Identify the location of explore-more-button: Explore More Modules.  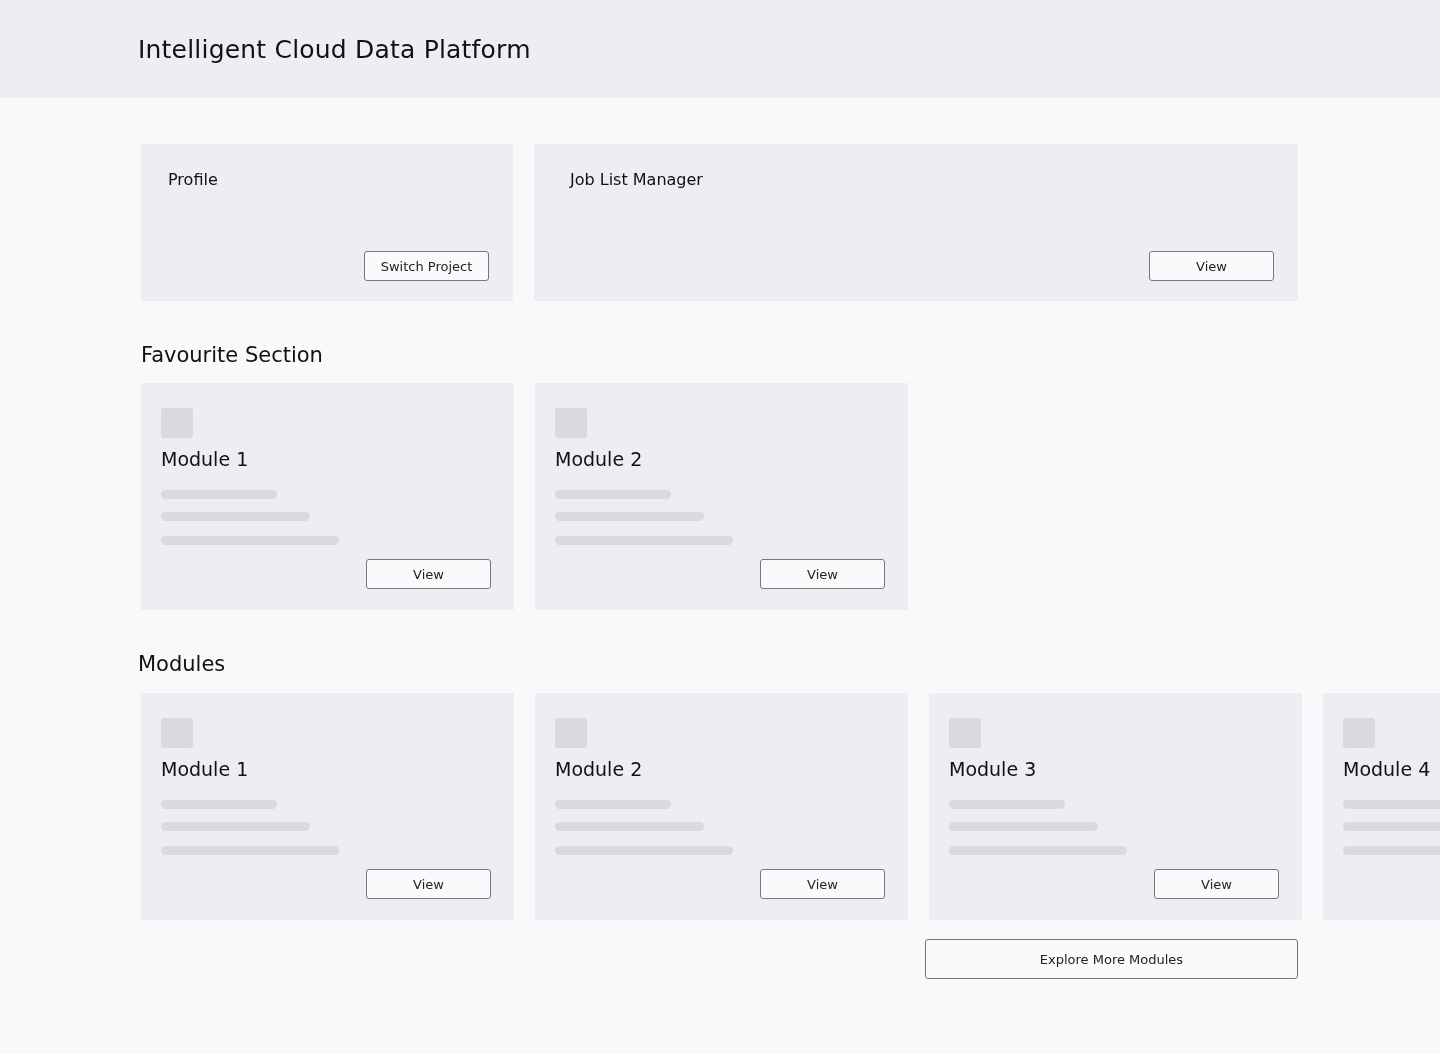
(1111, 959).